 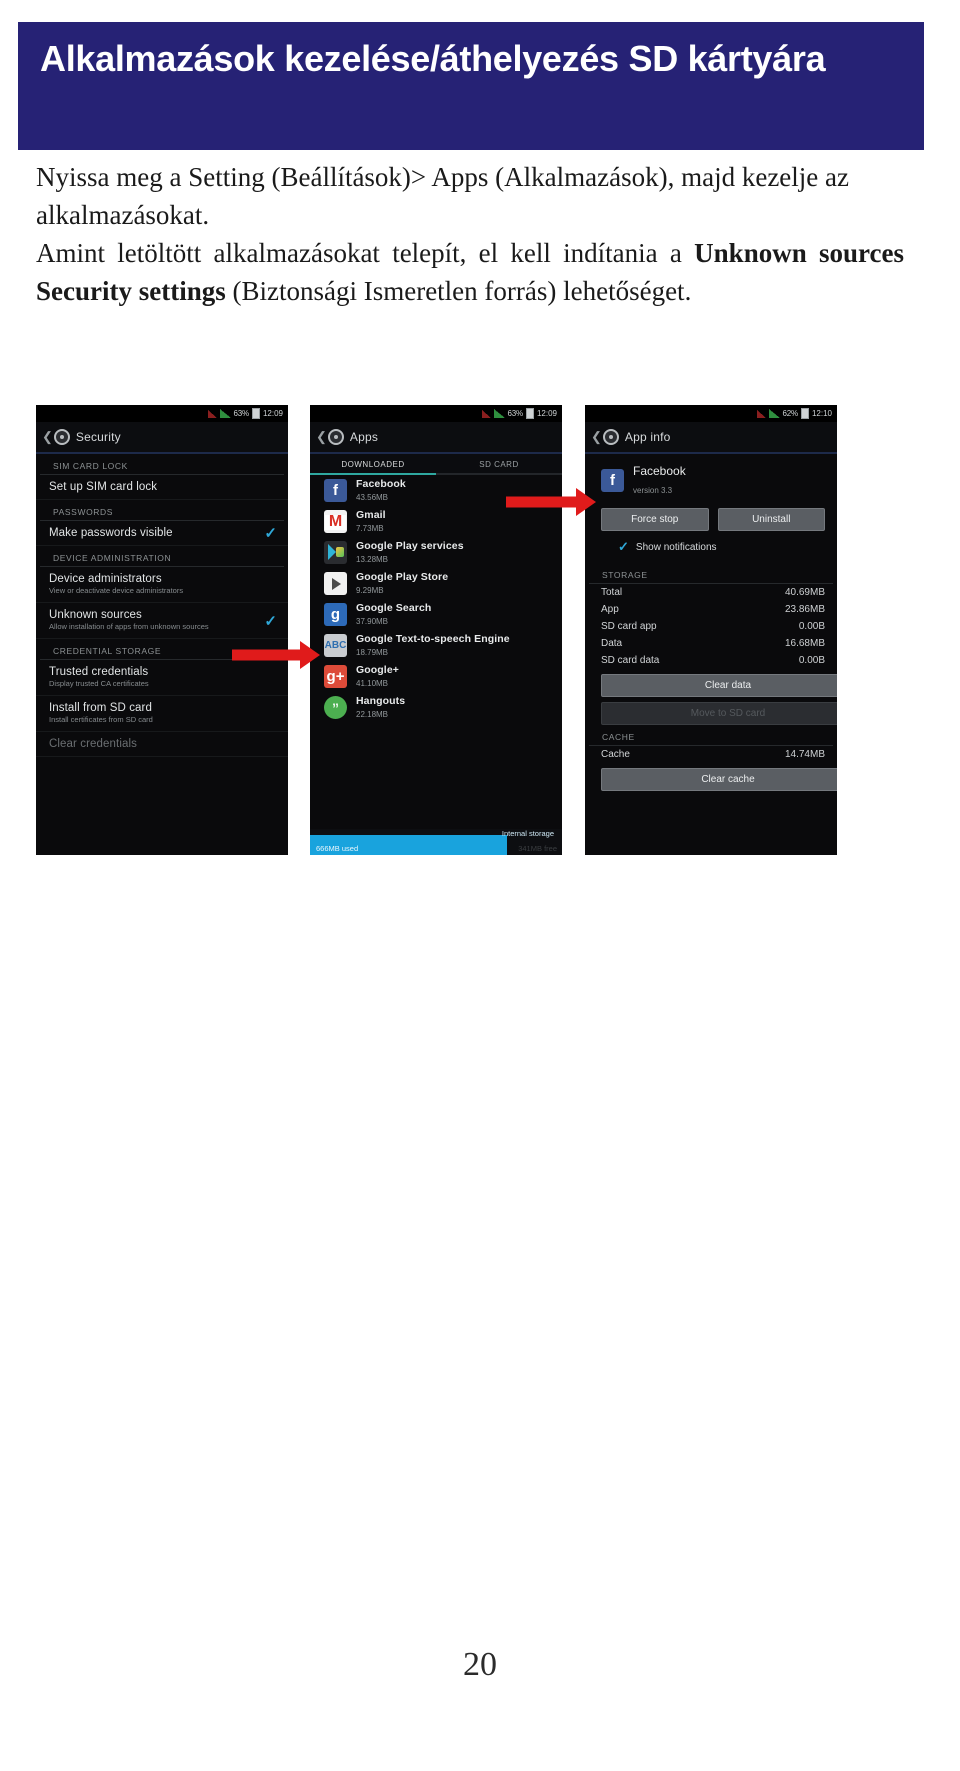 What do you see at coordinates (370, 590) in the screenshot?
I see `app-size: 9.29MB` at bounding box center [370, 590].